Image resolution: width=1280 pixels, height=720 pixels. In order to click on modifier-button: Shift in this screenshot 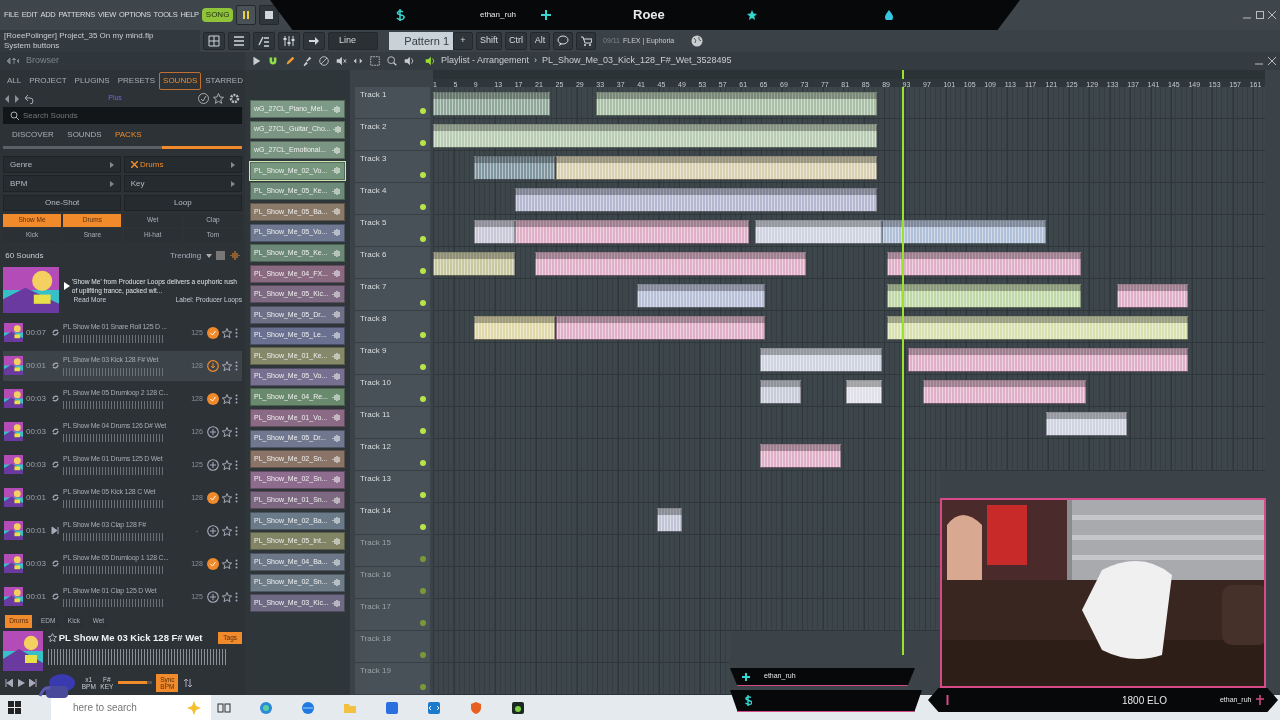, I will do `click(489, 41)`.